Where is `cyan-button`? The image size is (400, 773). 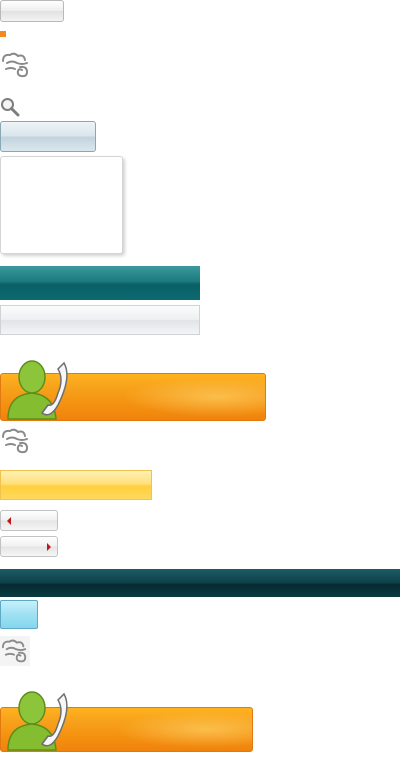
cyan-button is located at coordinates (19, 614).